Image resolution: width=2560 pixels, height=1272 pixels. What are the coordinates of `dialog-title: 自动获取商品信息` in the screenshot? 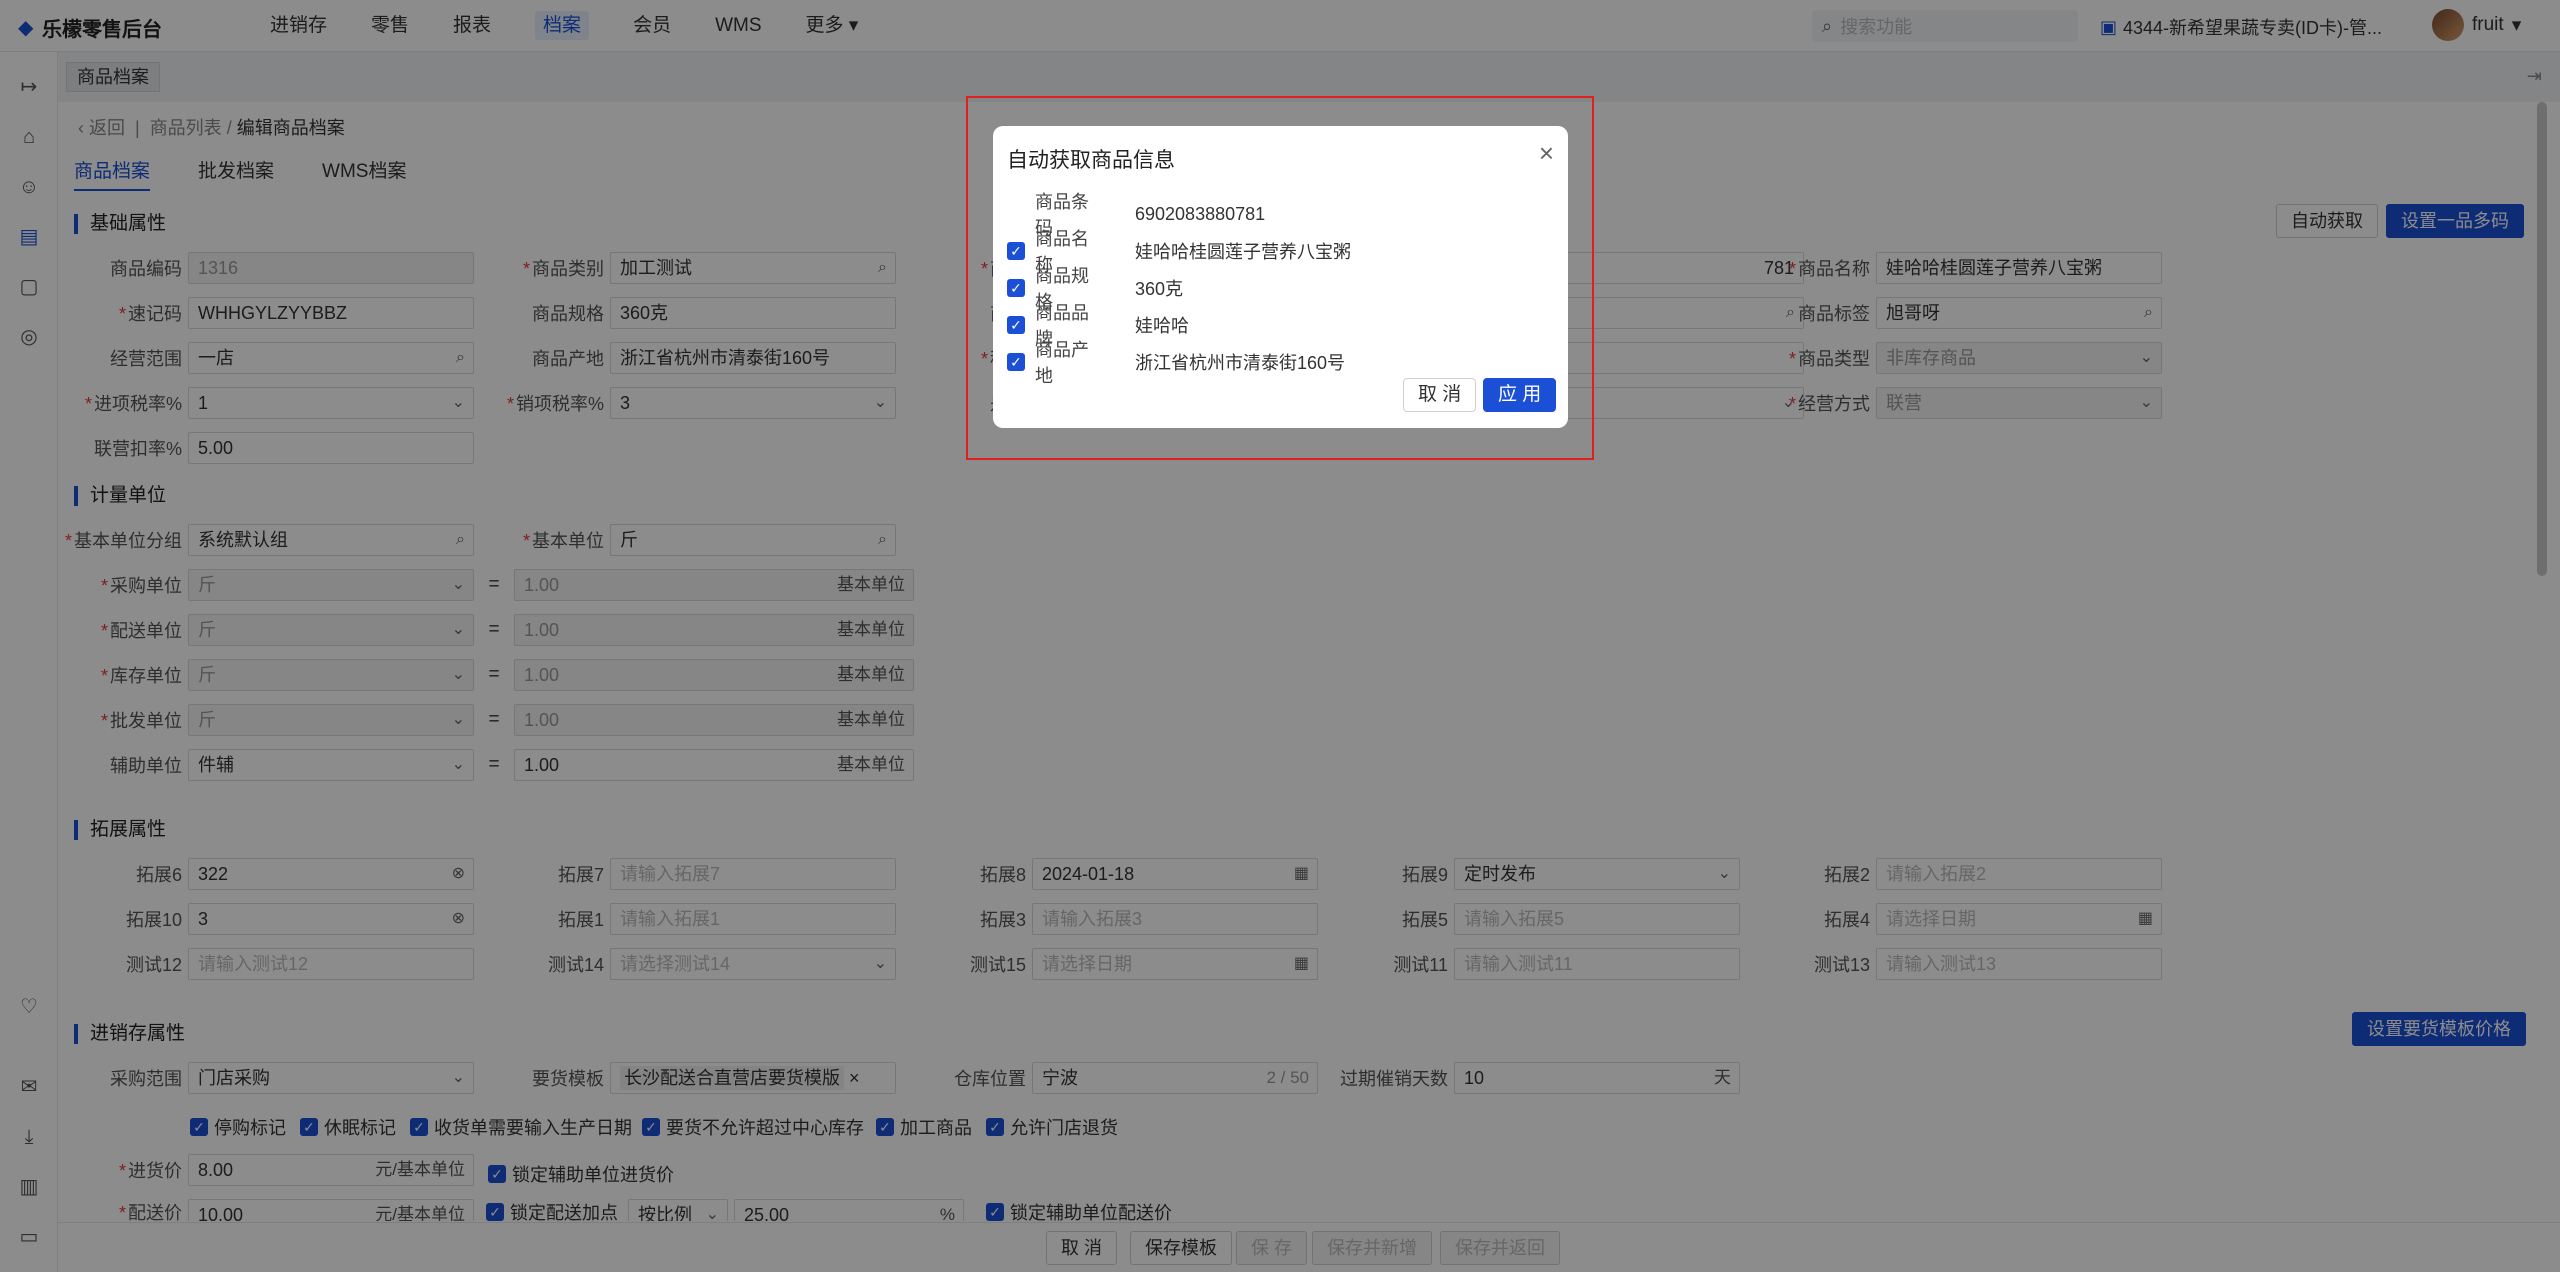 It's located at (1091, 160).